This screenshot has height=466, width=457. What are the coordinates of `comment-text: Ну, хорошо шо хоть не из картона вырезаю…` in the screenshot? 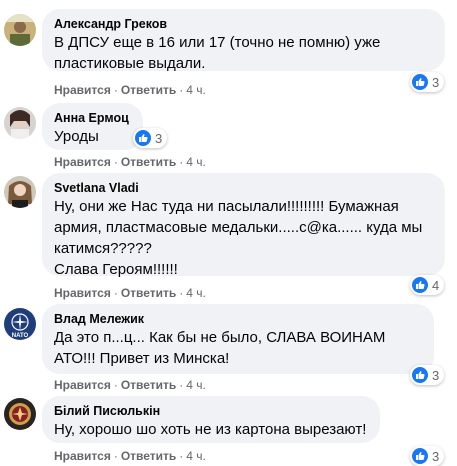 It's located at (210, 429).